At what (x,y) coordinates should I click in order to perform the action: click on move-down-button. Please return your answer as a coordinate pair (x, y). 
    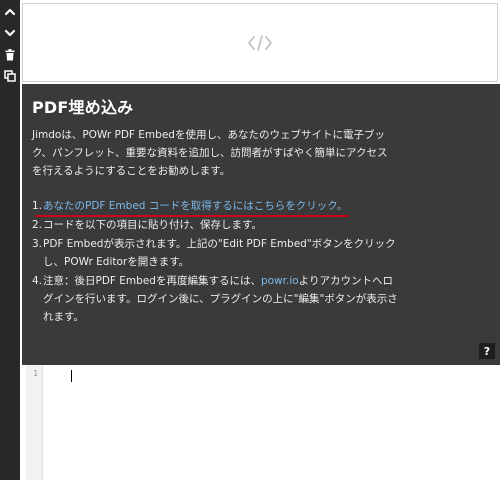
    Looking at the image, I should click on (10, 33).